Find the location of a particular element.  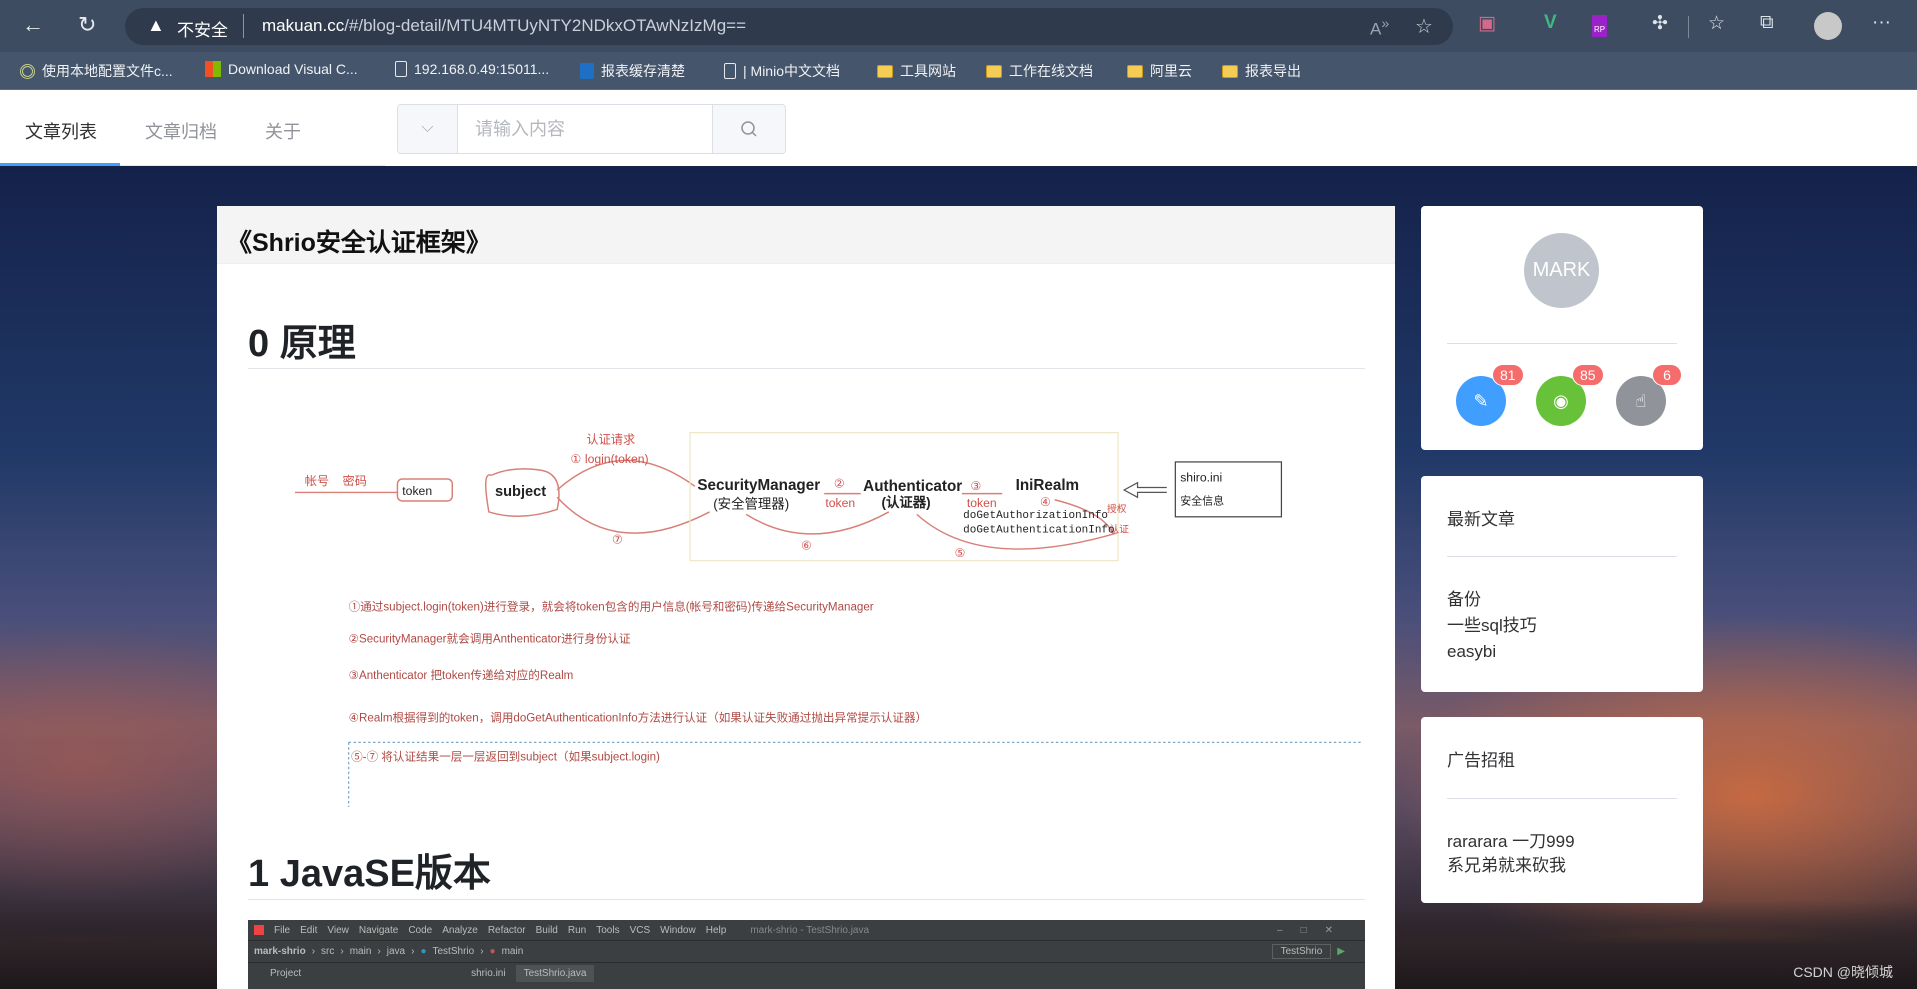

bookmark: 报表缓存清楚 is located at coordinates (632, 71).